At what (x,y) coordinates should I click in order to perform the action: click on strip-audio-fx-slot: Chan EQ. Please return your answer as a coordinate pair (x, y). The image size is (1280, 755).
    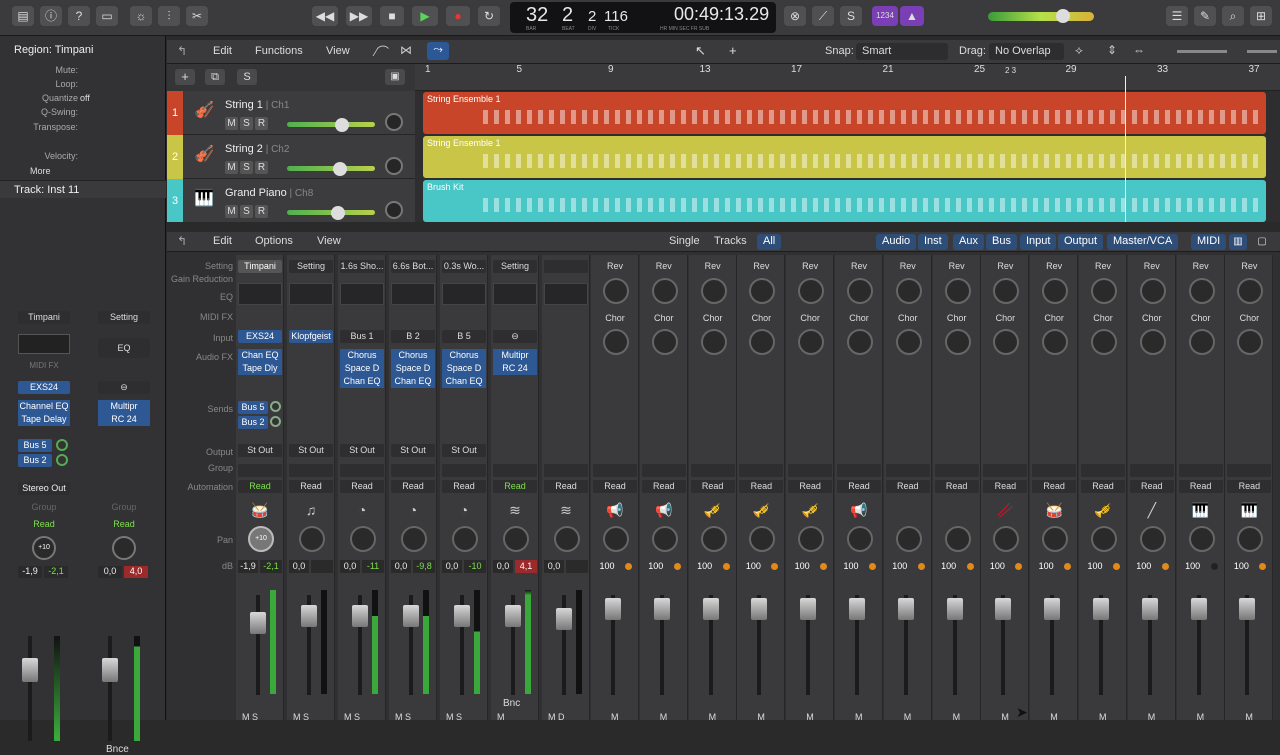
    Looking at the image, I should click on (362, 381).